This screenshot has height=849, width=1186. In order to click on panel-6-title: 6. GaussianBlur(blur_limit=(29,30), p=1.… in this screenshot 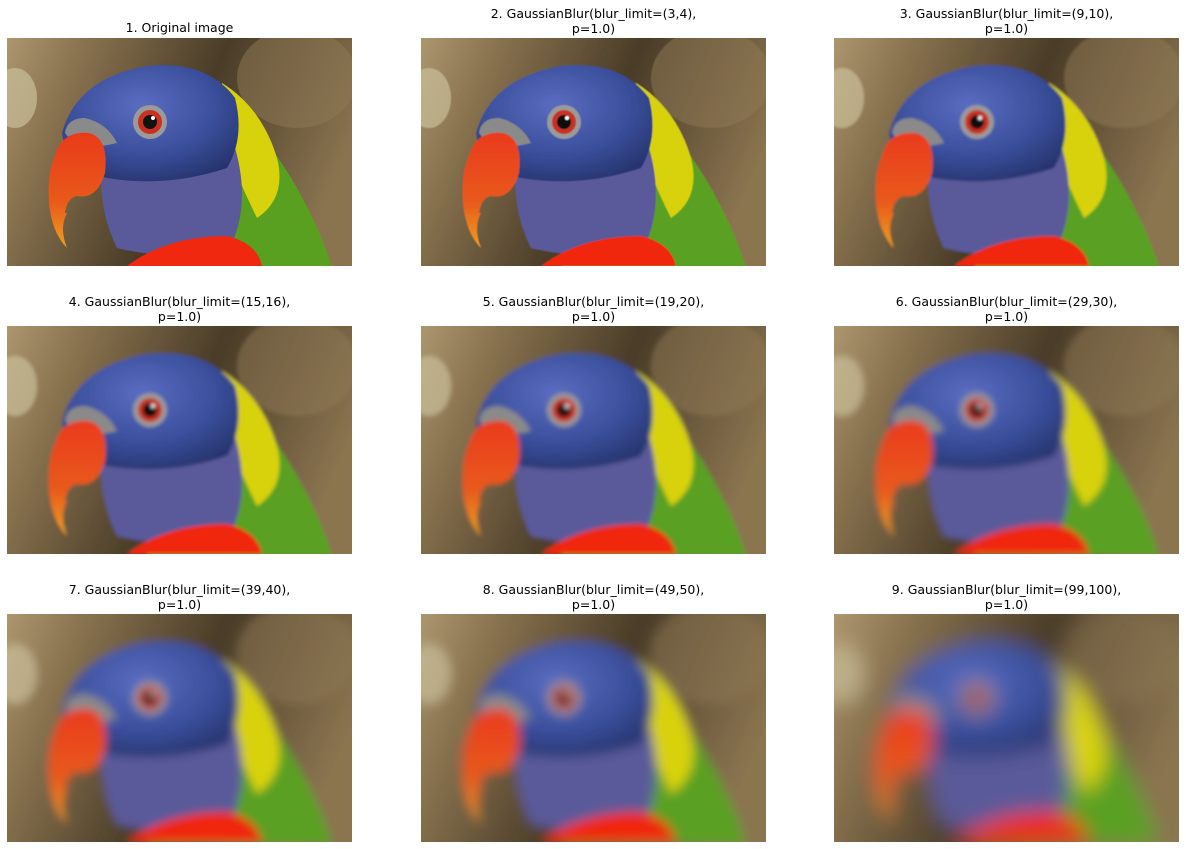, I will do `click(1006, 309)`.